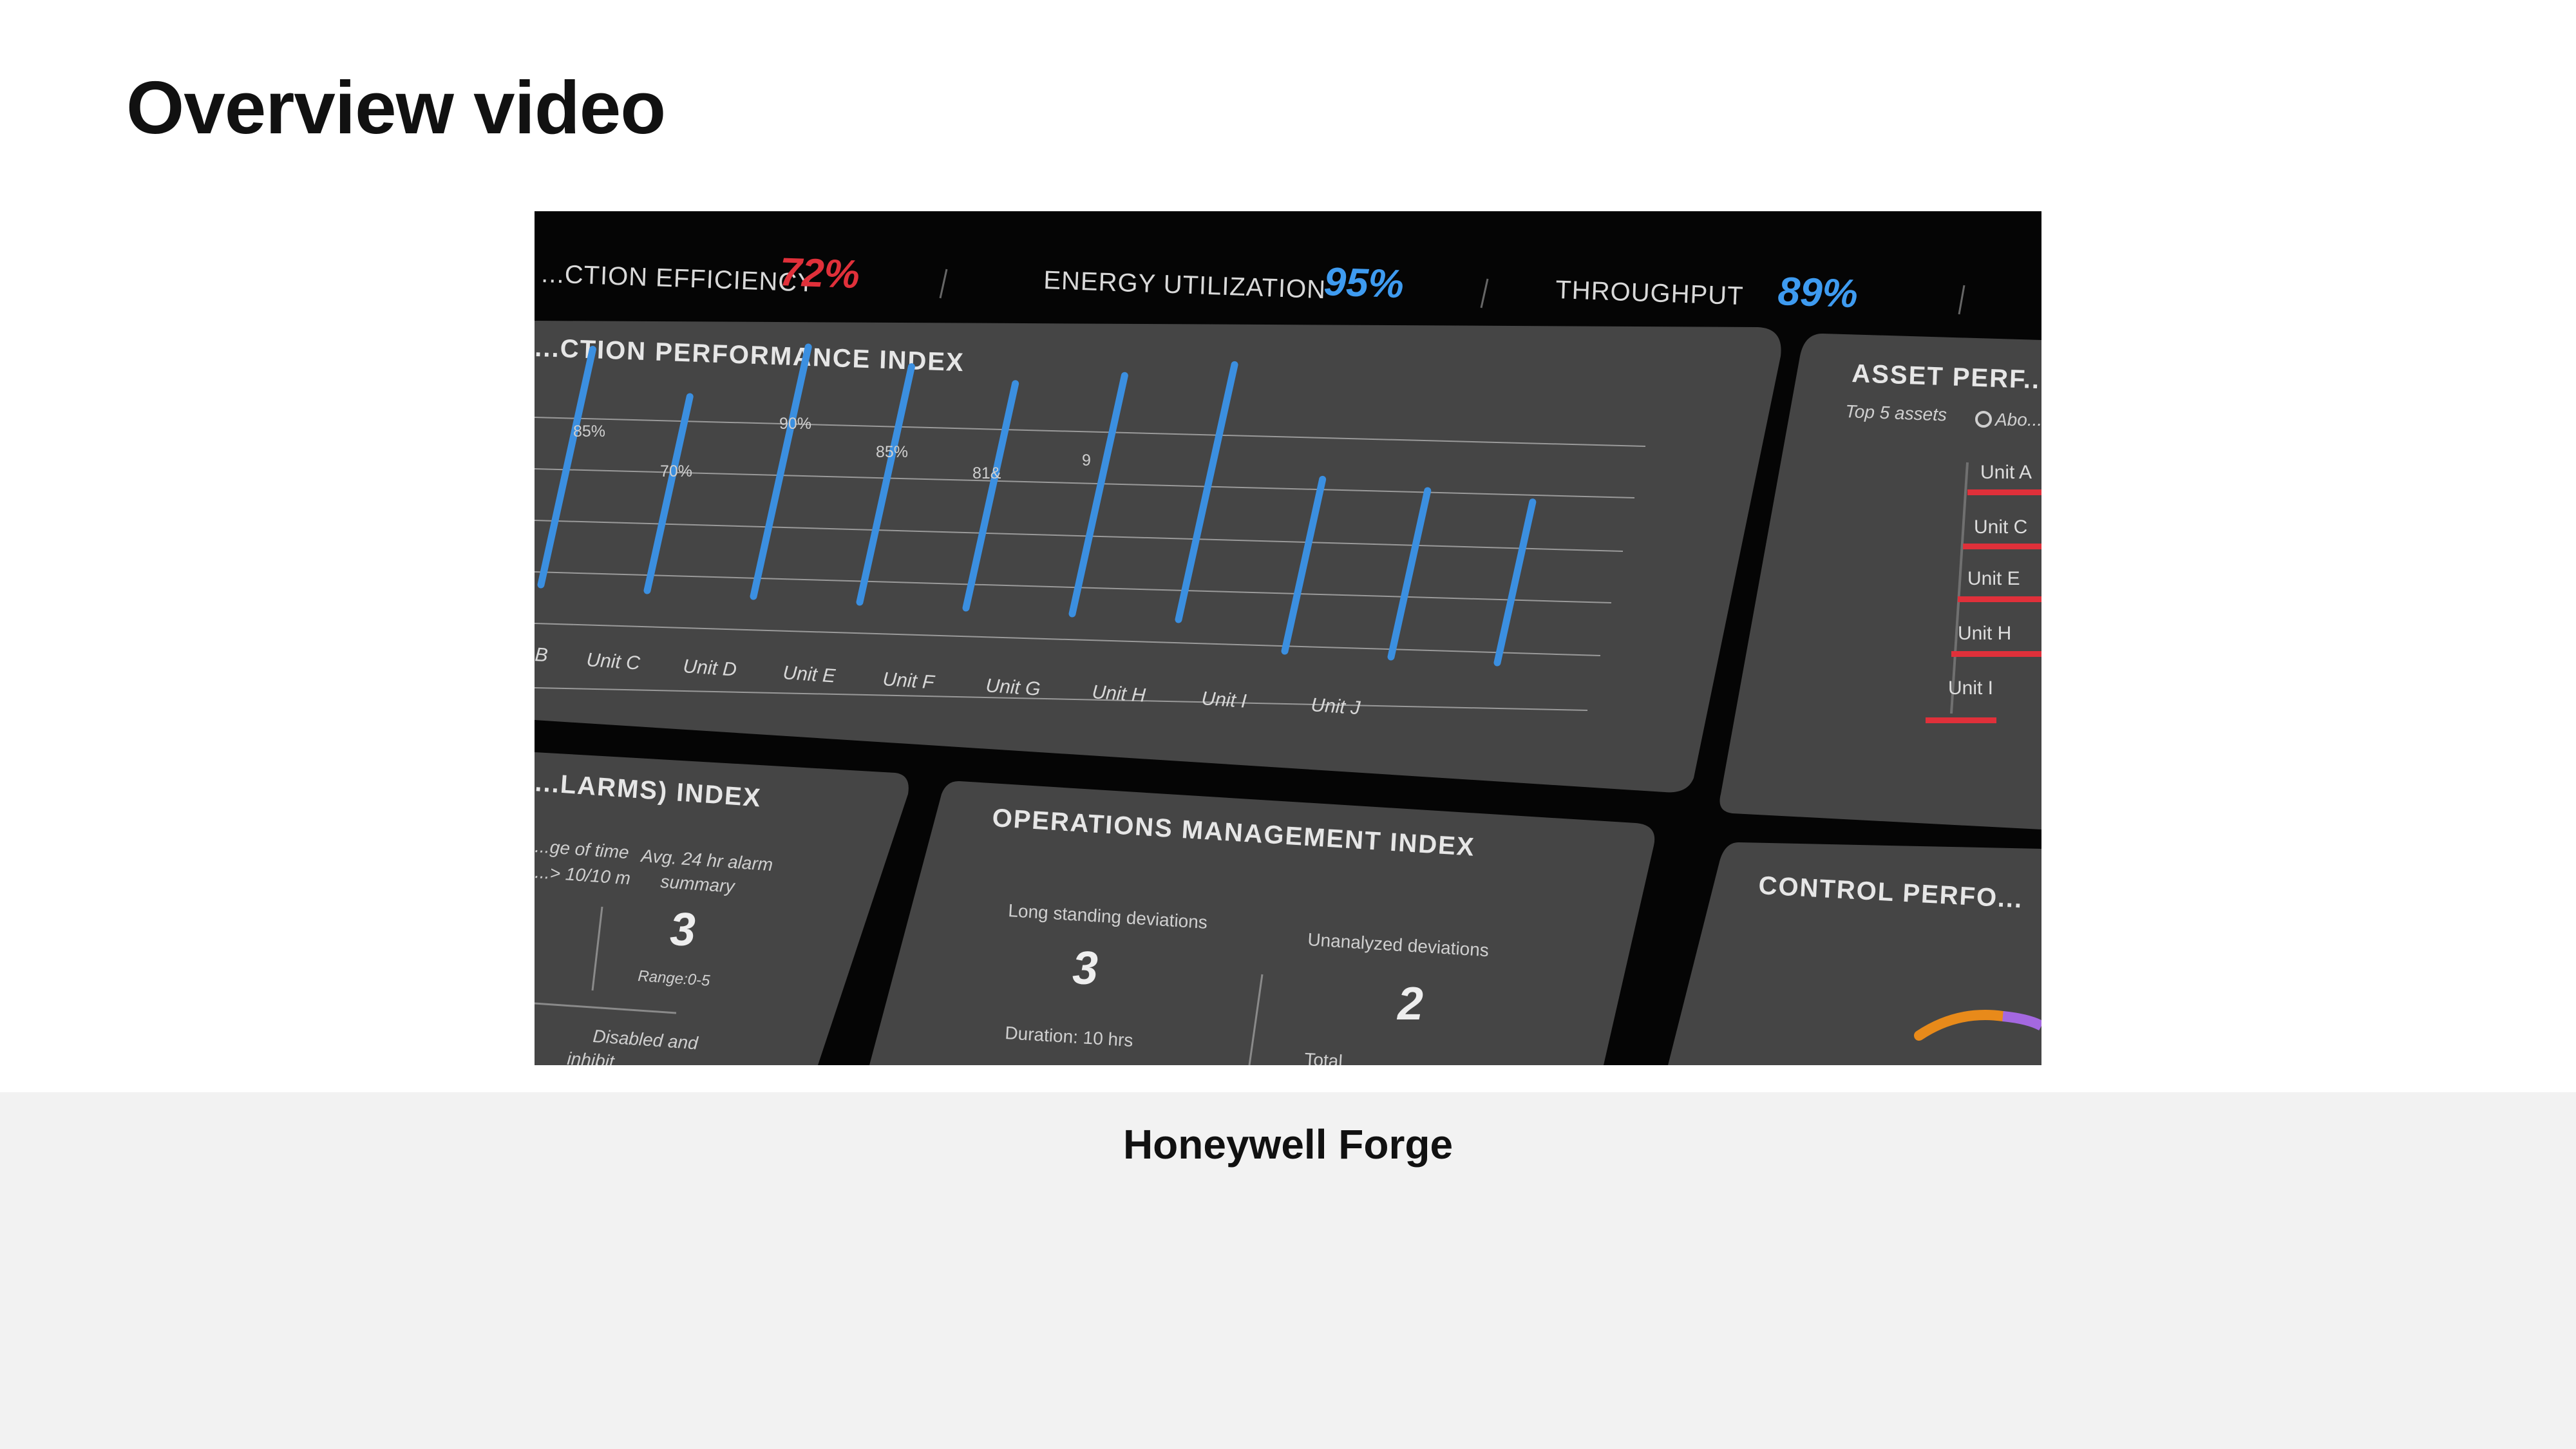 The image size is (2576, 1449). What do you see at coordinates (1971, 688) in the screenshot?
I see `asset-unit-4: Unit I` at bounding box center [1971, 688].